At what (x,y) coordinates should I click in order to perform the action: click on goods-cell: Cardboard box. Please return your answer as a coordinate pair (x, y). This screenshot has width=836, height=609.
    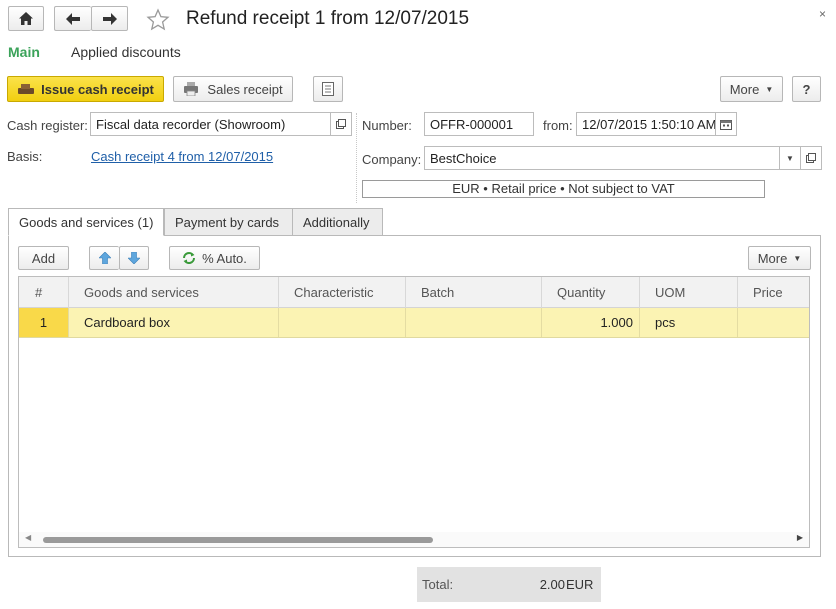
    Looking at the image, I should click on (174, 322).